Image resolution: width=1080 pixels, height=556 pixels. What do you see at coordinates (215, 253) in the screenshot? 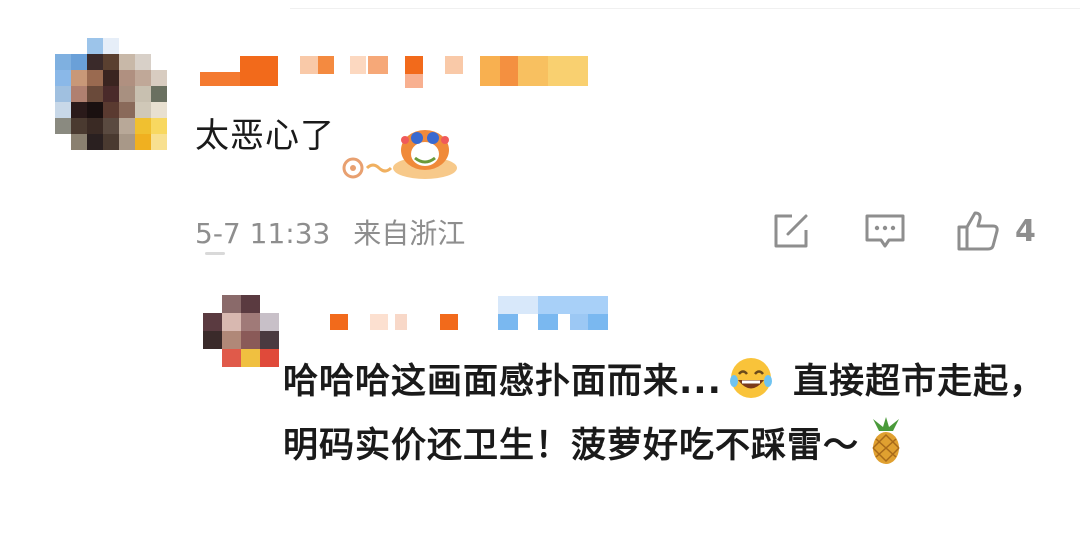
I see `divider` at bounding box center [215, 253].